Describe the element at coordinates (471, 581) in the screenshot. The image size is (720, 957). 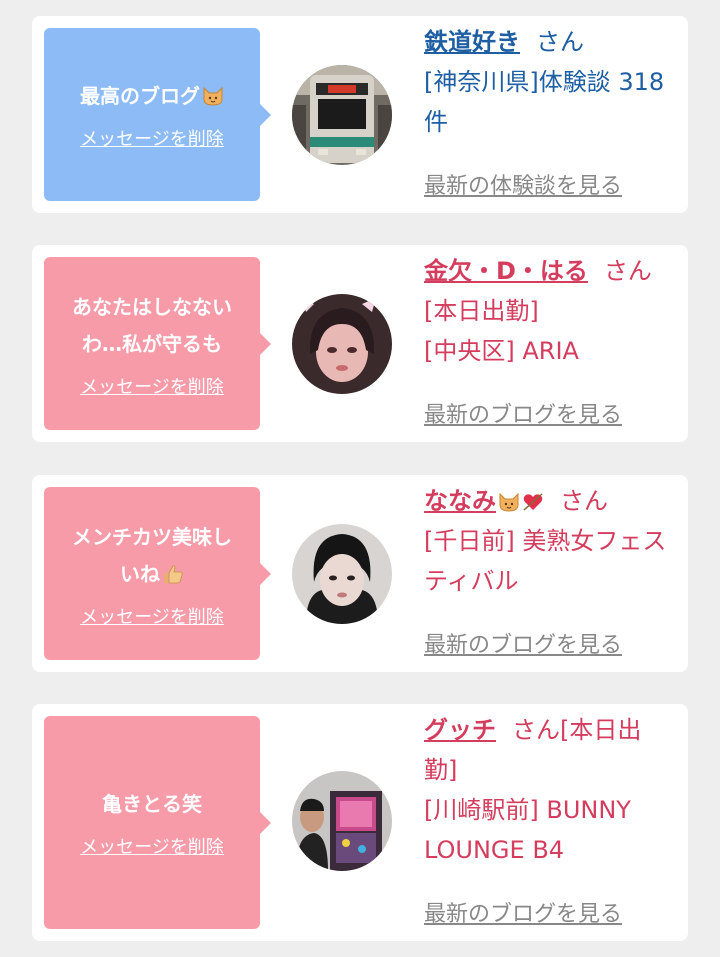
I see `shop-info-cont: ティバル` at that location.